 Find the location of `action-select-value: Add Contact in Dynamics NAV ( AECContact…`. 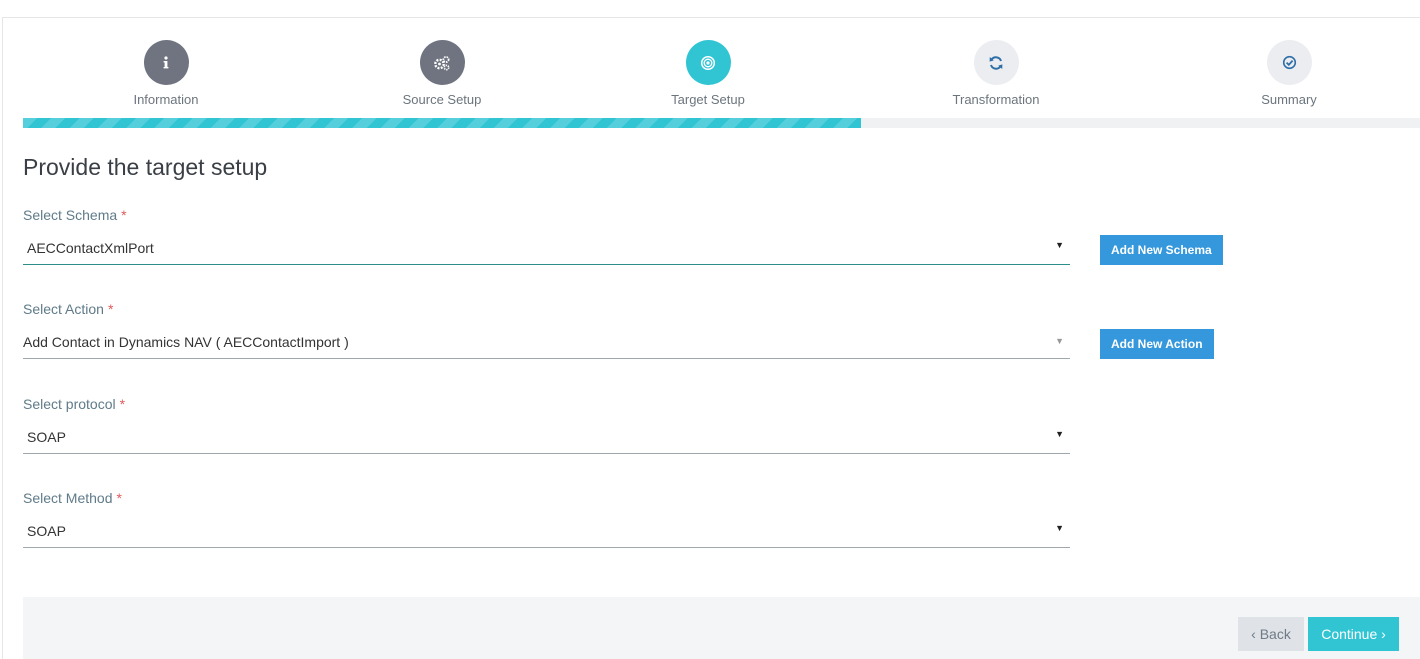

action-select-value: Add Contact in Dynamics NAV ( AECContact… is located at coordinates (186, 342).